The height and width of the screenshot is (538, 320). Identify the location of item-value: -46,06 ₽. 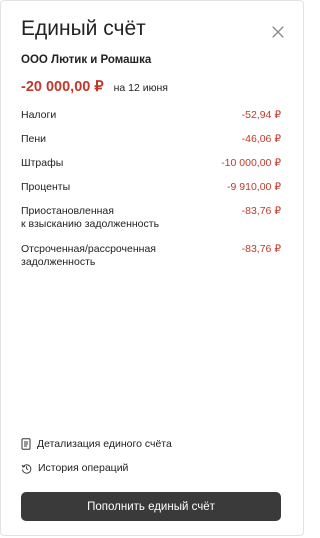
(261, 139).